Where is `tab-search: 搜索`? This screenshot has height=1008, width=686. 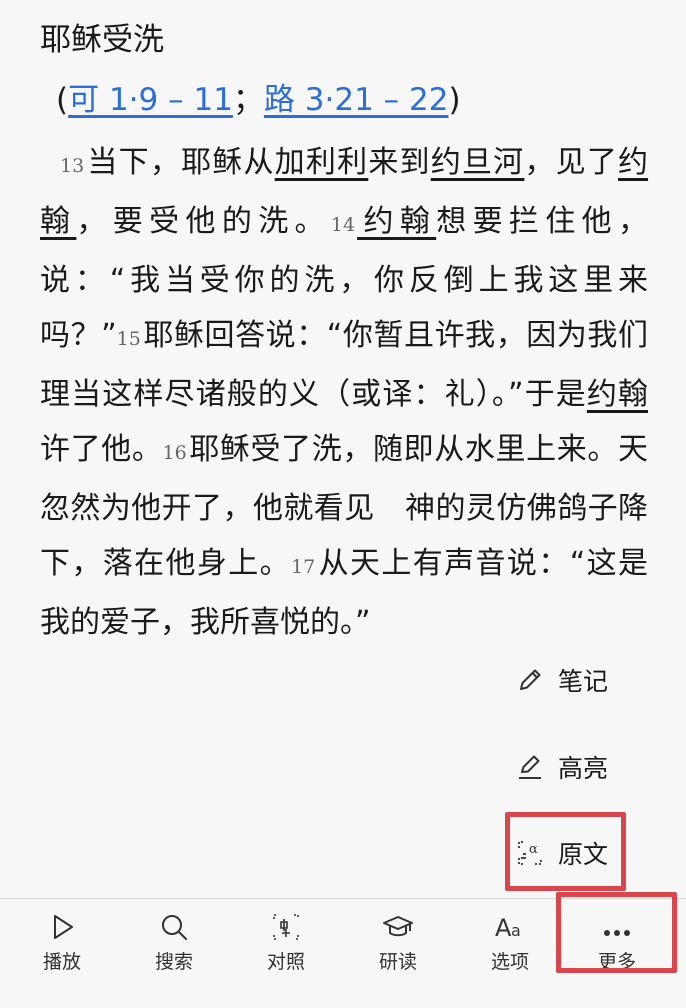
tab-search: 搜索 is located at coordinates (174, 939).